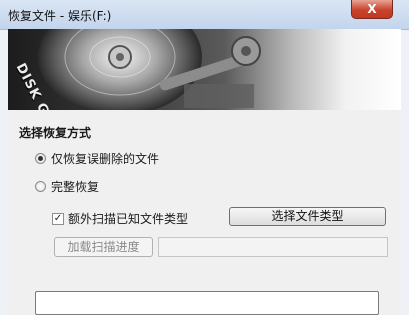  What do you see at coordinates (55, 133) in the screenshot?
I see `section-title: 选择恢复方式` at bounding box center [55, 133].